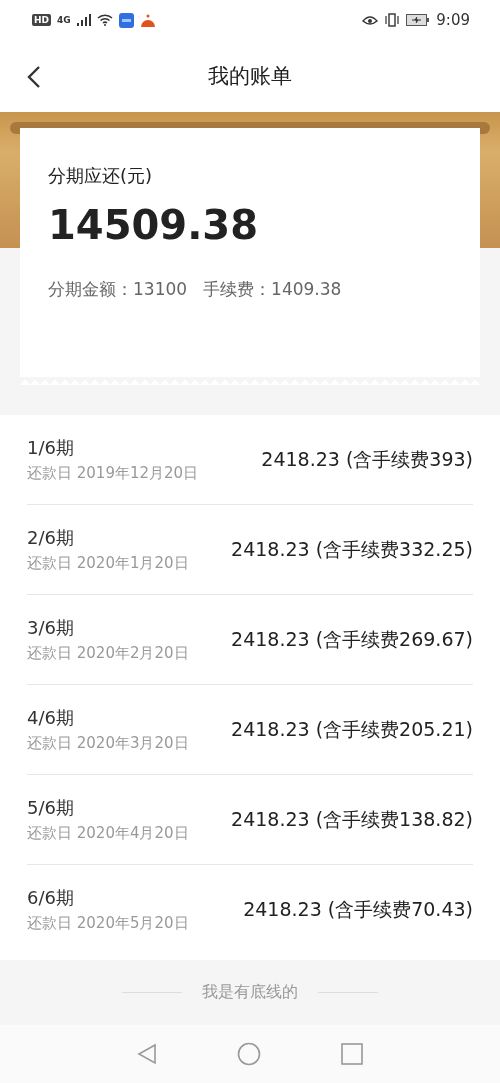 Image resolution: width=500 pixels, height=1083 pixels. What do you see at coordinates (370, 20) in the screenshot?
I see `eye-icon` at bounding box center [370, 20].